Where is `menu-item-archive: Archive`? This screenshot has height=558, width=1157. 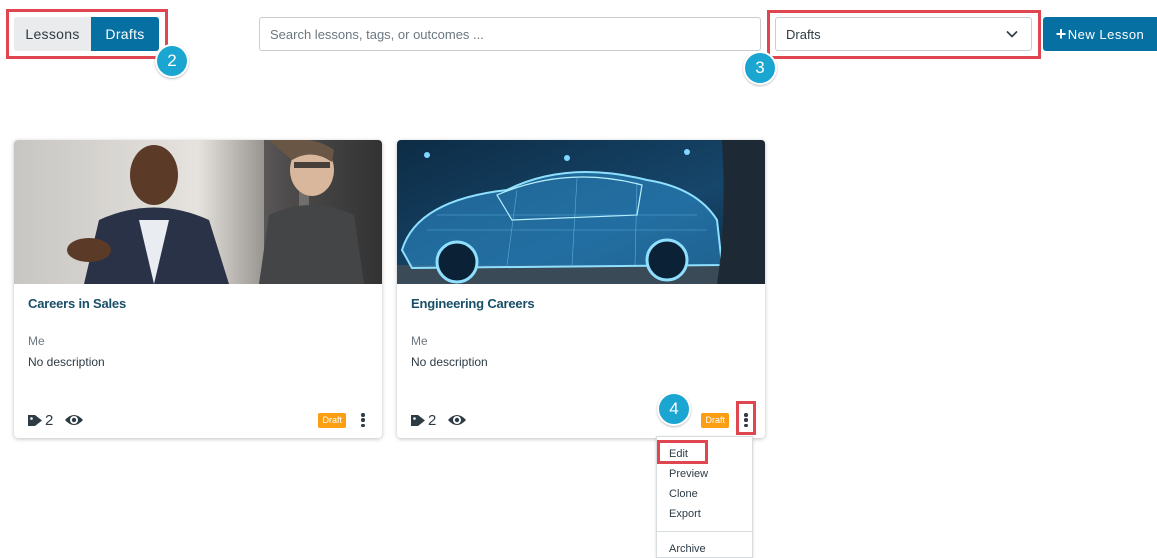 menu-item-archive: Archive is located at coordinates (687, 549).